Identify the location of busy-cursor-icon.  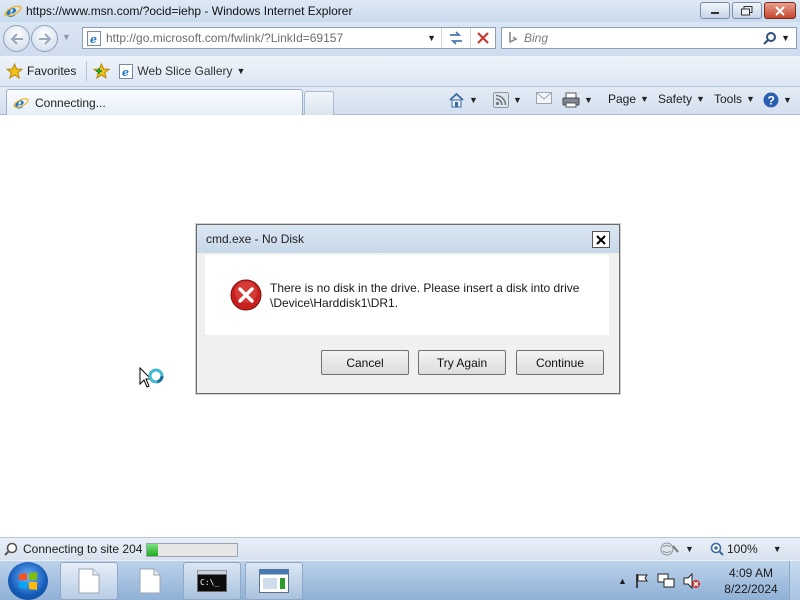
(151, 377).